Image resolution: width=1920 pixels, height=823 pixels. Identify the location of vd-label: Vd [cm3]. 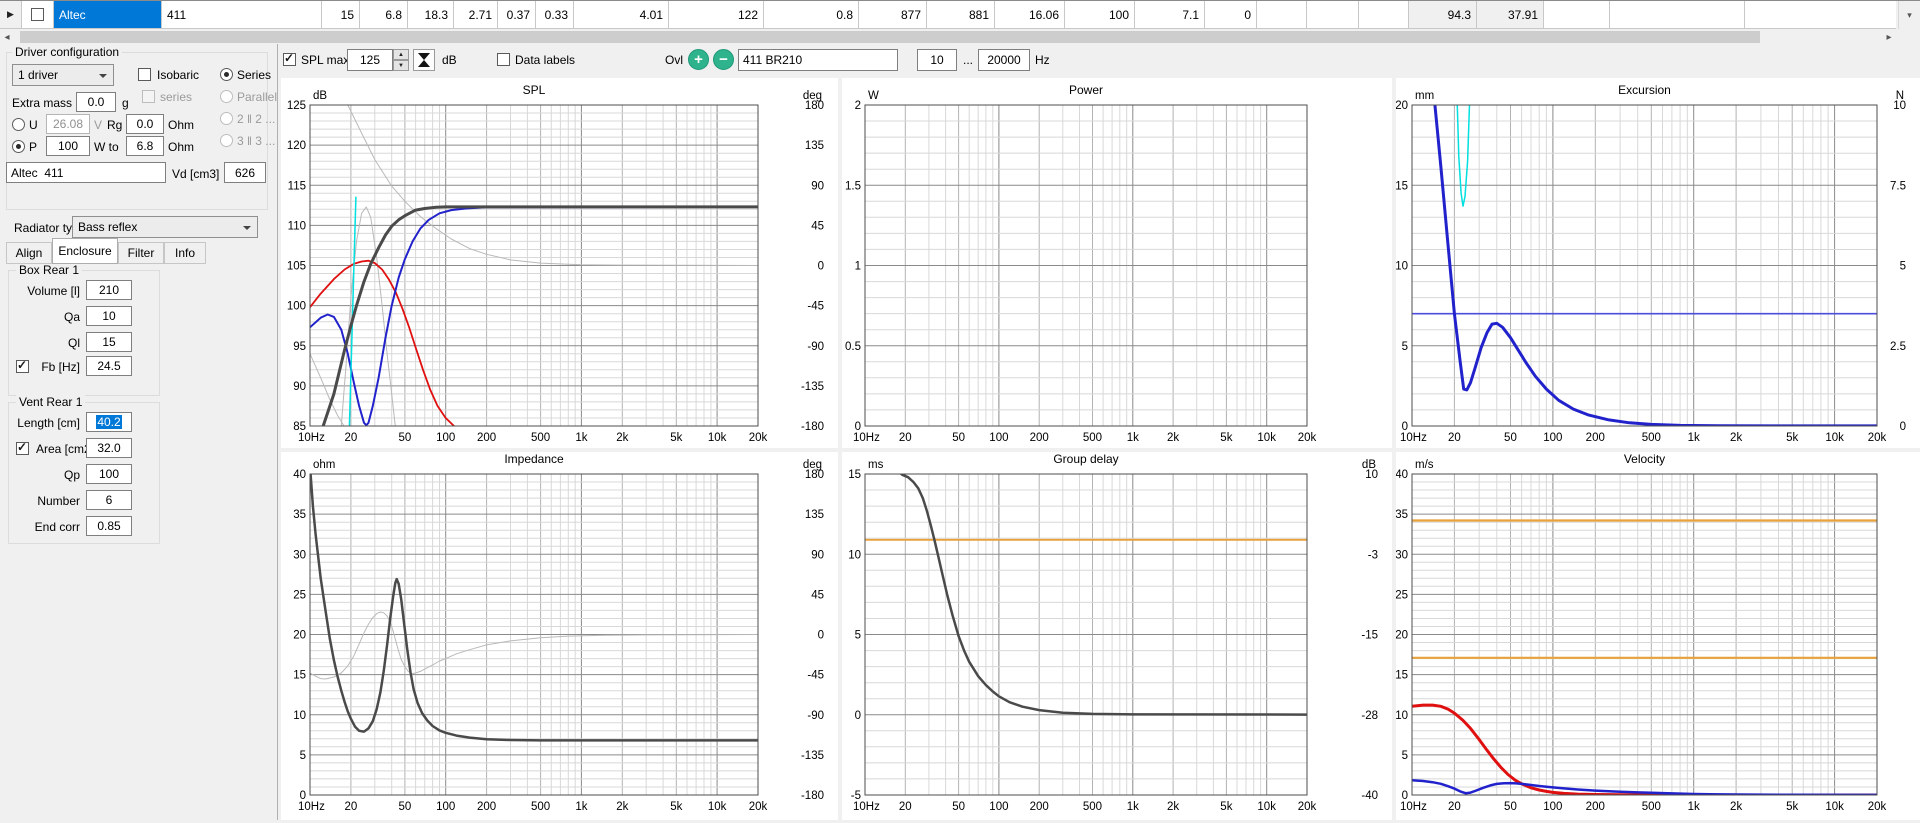
(196, 174).